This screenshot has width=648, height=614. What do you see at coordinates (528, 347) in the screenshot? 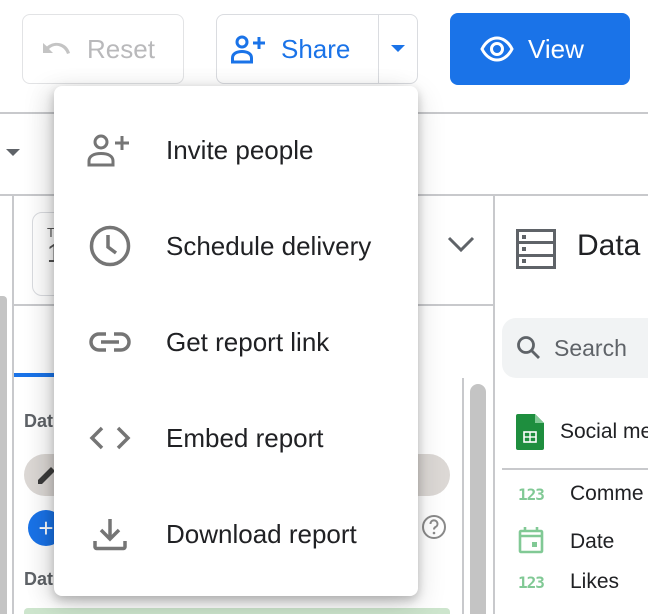
I see `search-icon` at bounding box center [528, 347].